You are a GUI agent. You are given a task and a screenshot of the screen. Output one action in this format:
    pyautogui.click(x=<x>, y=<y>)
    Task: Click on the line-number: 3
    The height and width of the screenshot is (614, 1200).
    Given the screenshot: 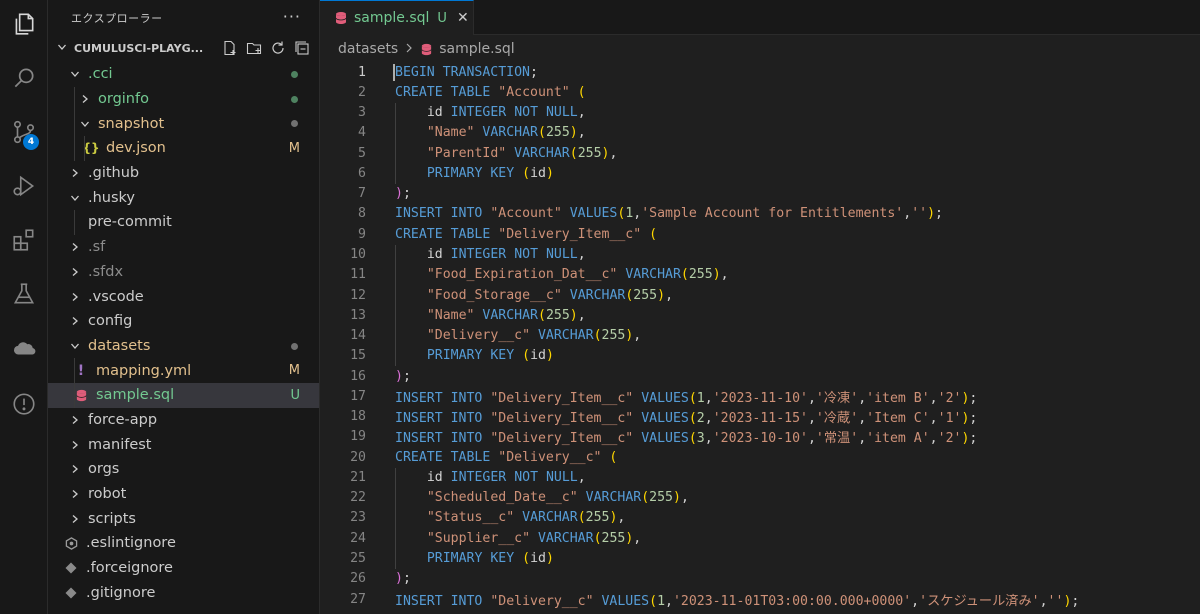 What is the action you would take?
    pyautogui.click(x=362, y=113)
    